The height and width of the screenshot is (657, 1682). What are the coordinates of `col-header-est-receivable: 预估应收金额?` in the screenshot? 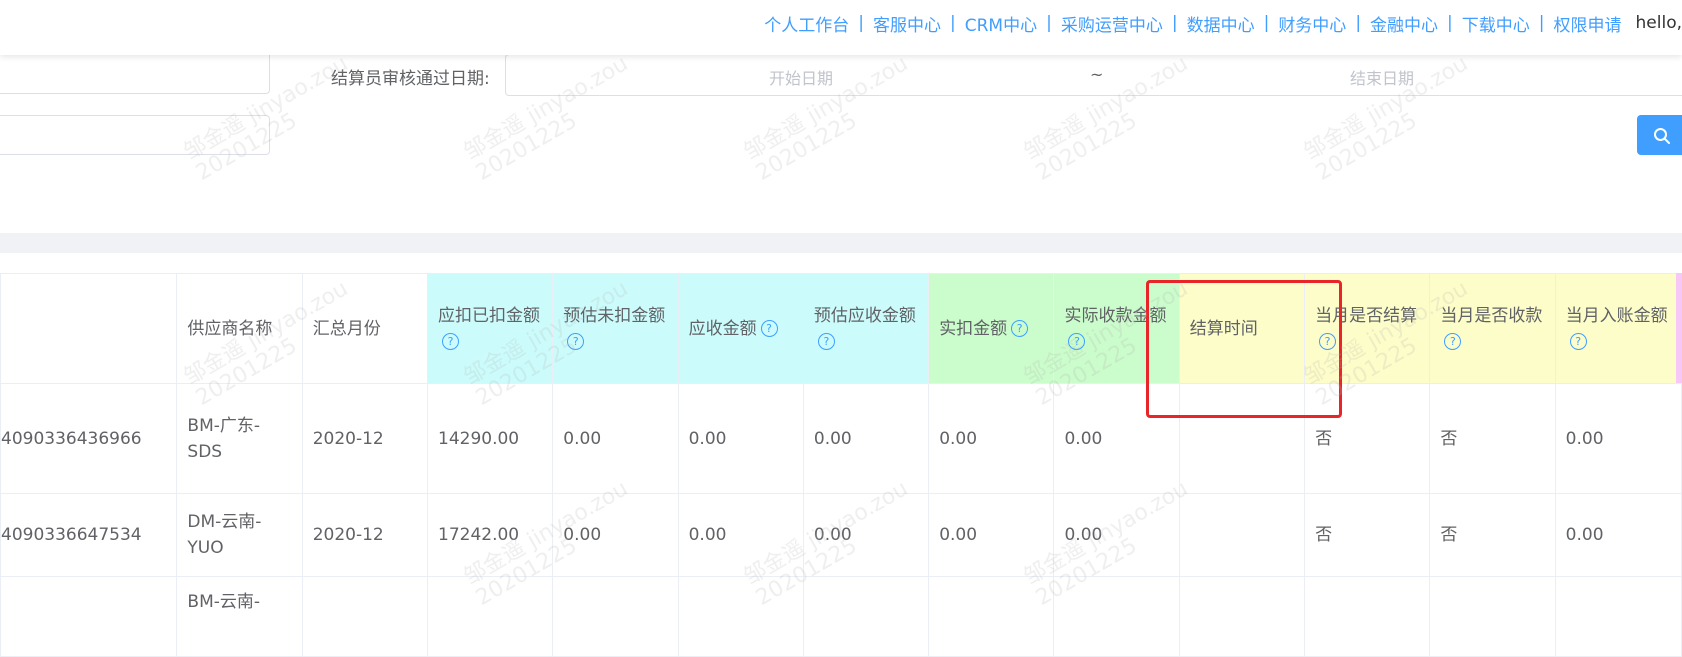 It's located at (866, 328).